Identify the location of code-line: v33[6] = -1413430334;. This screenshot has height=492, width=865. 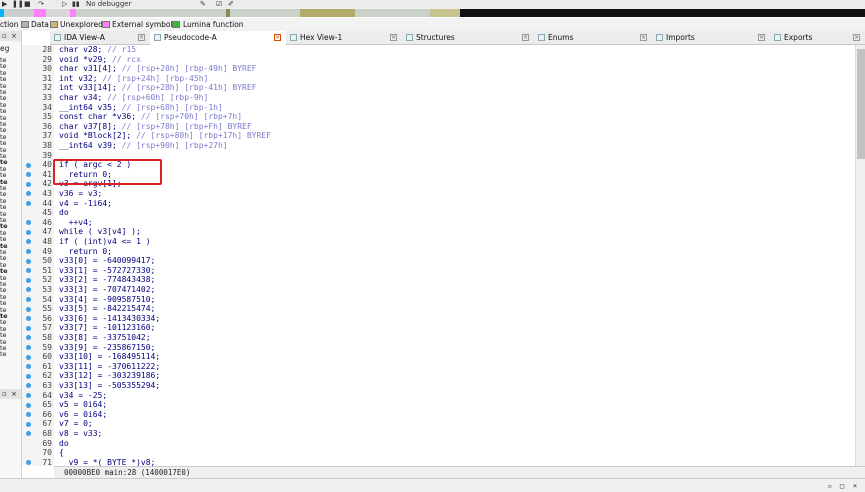
(109, 319).